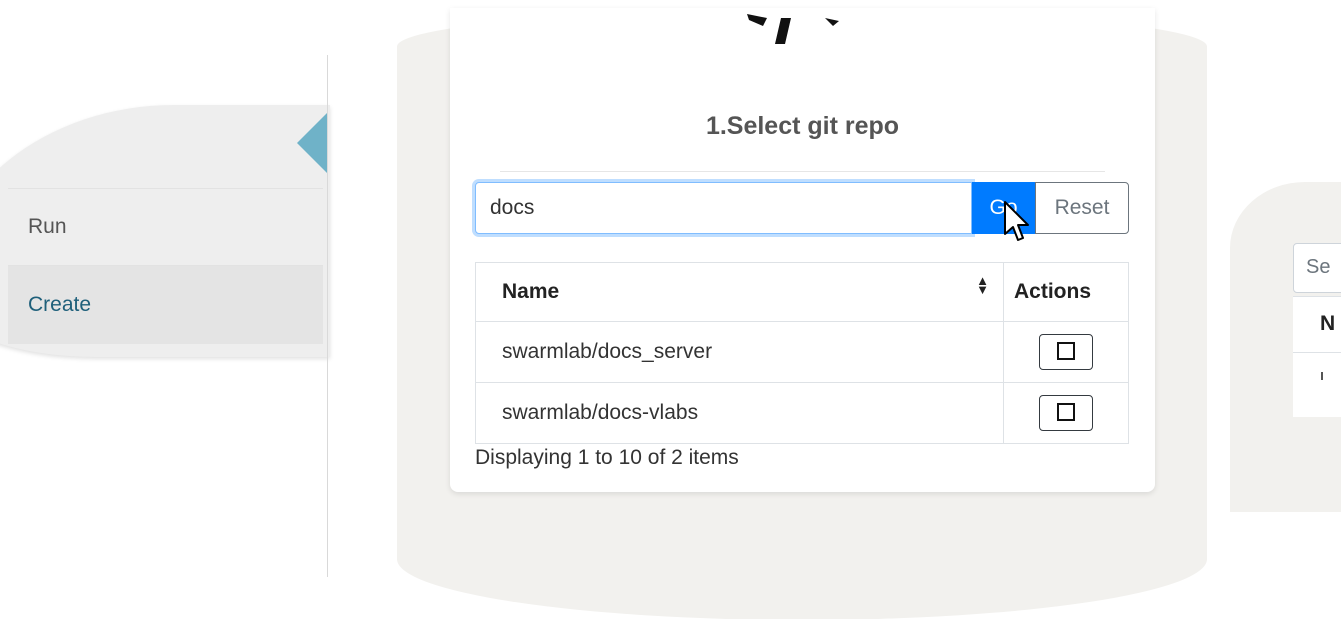 The image size is (1341, 619). I want to click on card-divider, so click(802, 171).